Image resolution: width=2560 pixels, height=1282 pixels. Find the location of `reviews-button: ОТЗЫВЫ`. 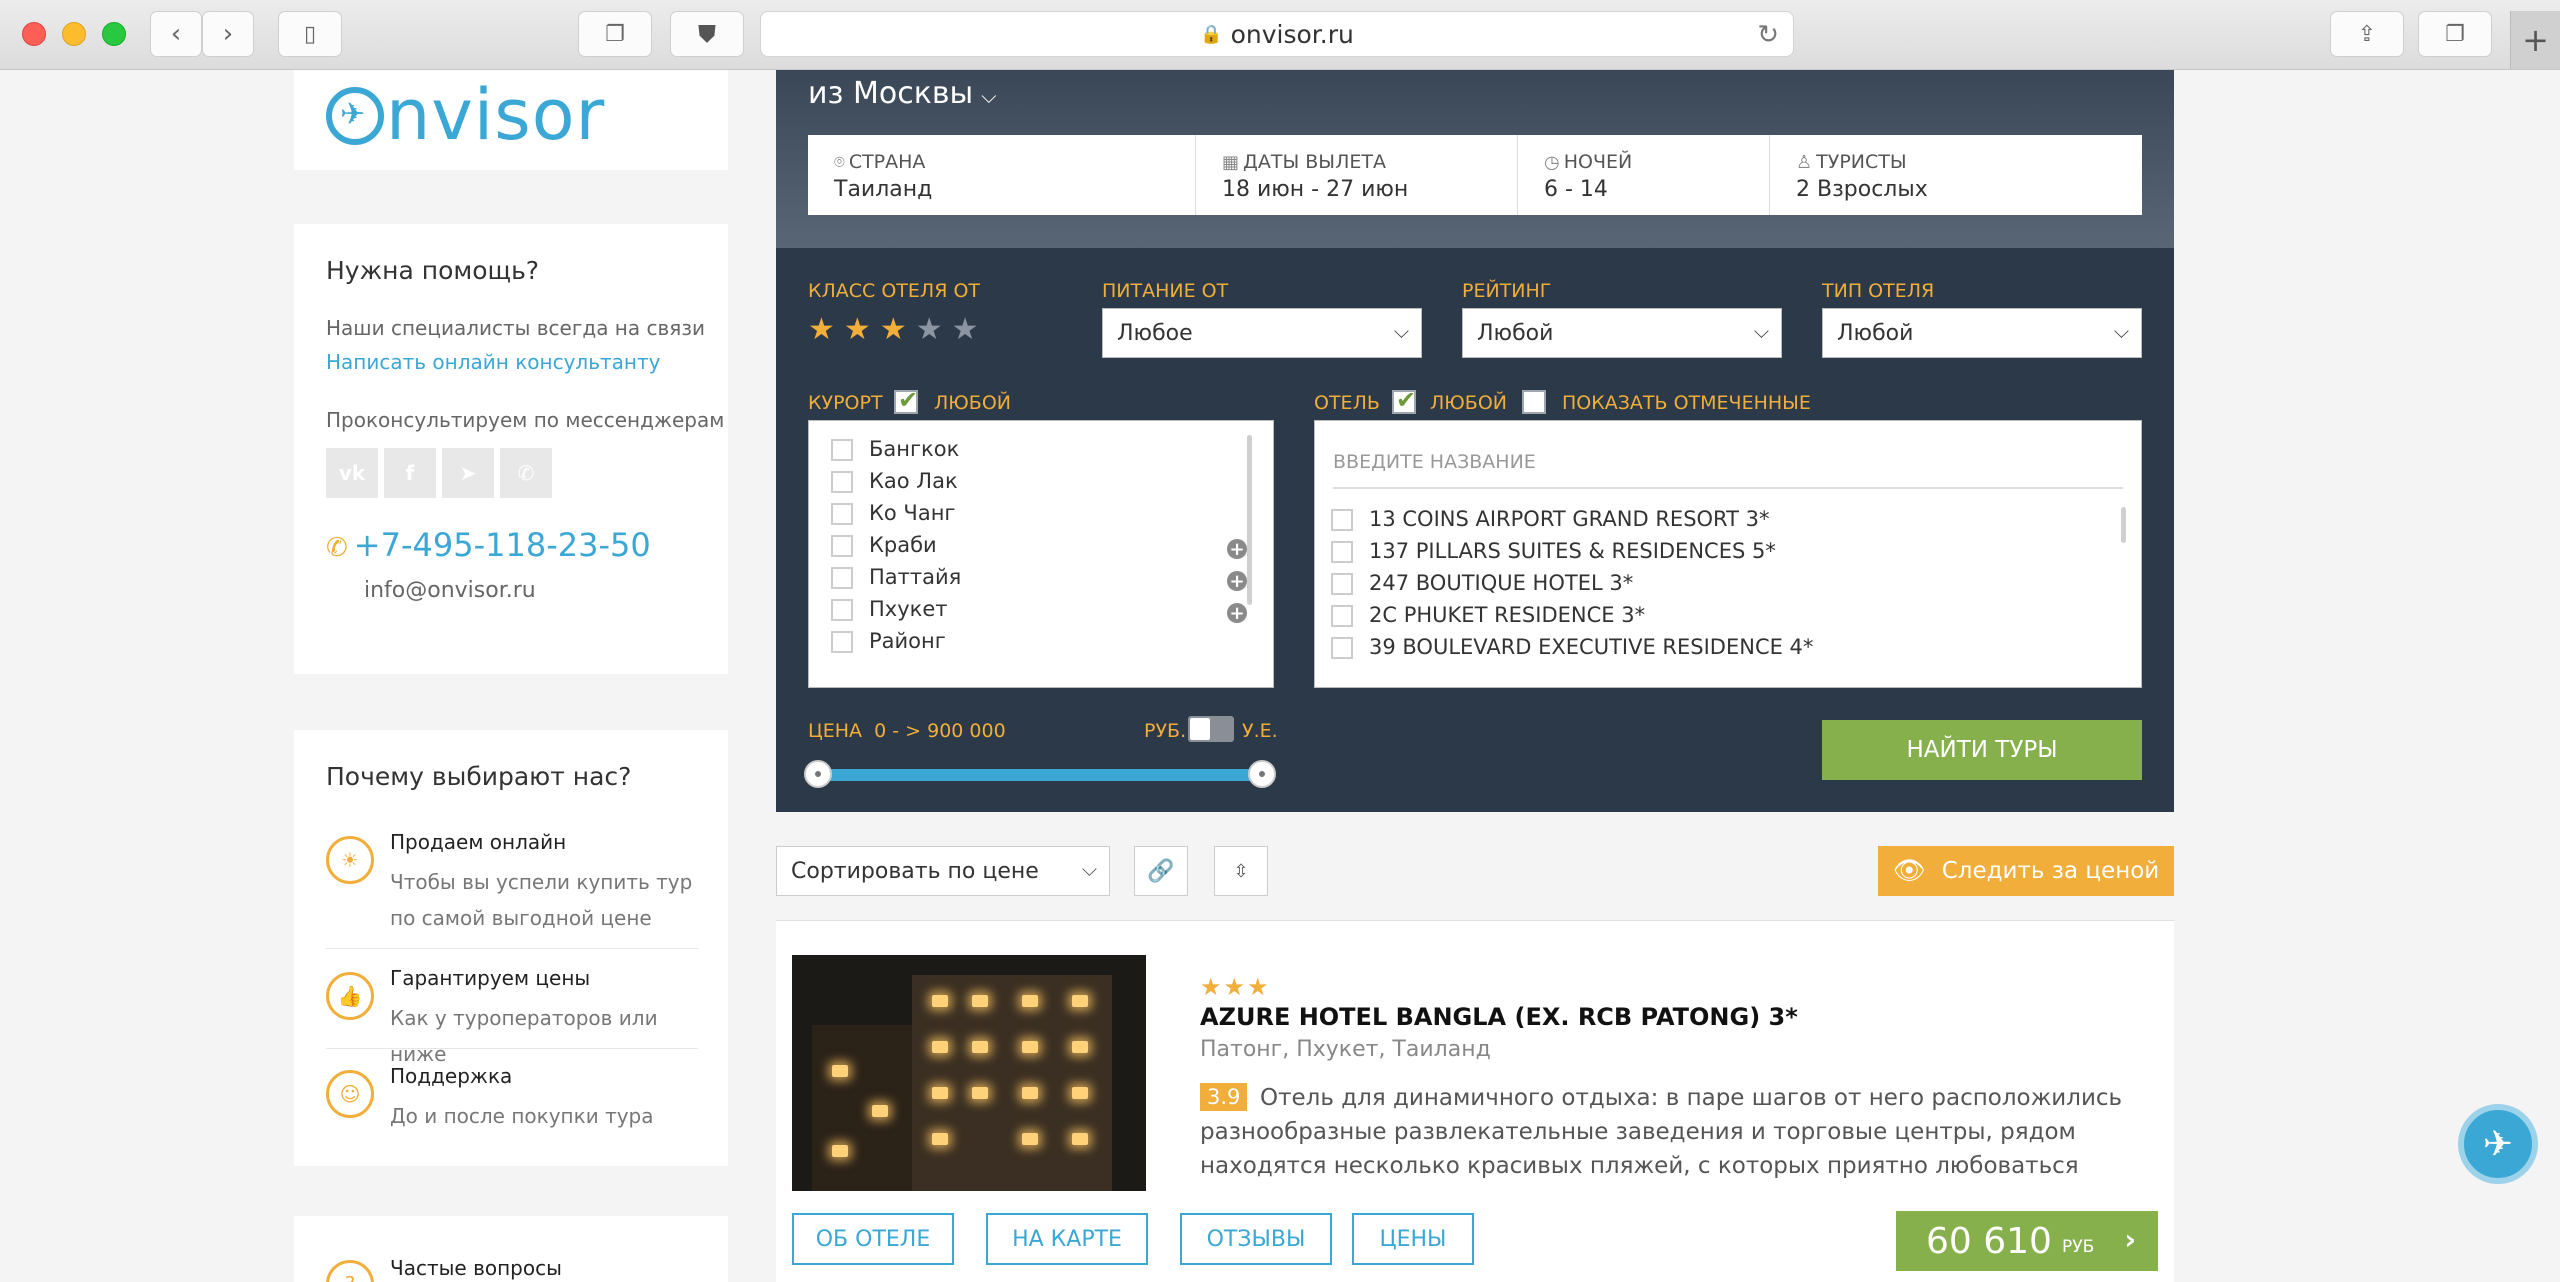

reviews-button: ОТЗЫВЫ is located at coordinates (1256, 1239).